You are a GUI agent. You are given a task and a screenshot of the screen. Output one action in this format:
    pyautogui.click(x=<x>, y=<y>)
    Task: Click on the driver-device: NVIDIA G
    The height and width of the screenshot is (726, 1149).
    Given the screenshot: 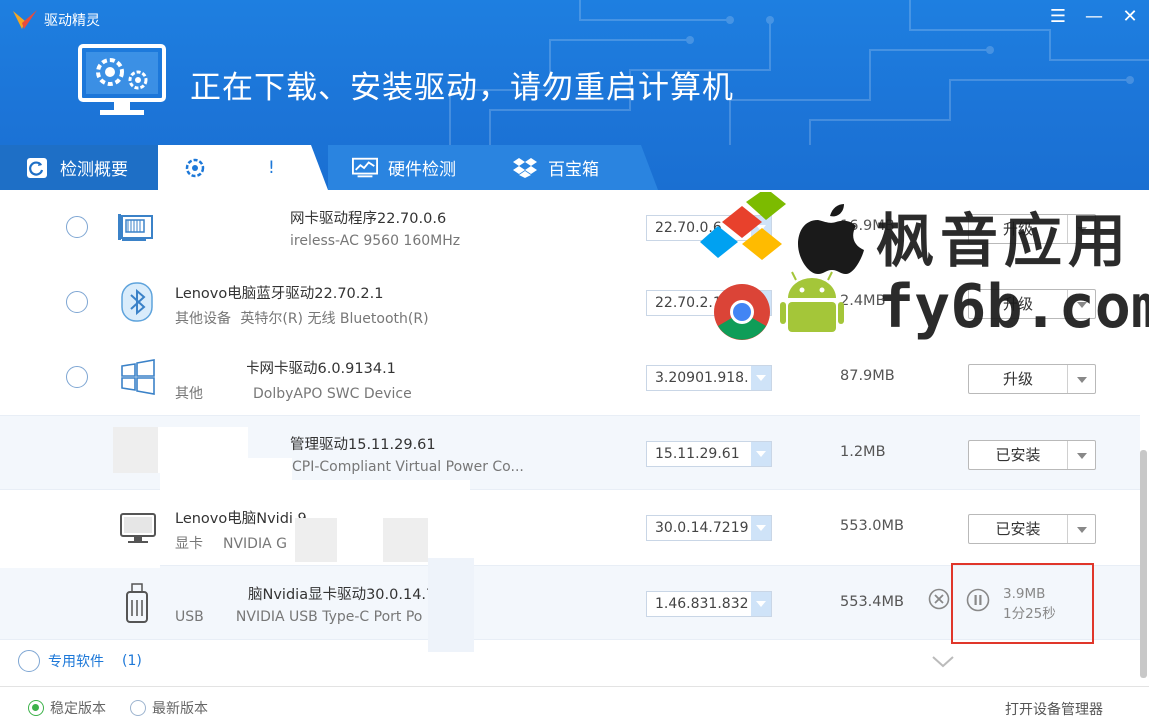 What is the action you would take?
    pyautogui.click(x=255, y=544)
    